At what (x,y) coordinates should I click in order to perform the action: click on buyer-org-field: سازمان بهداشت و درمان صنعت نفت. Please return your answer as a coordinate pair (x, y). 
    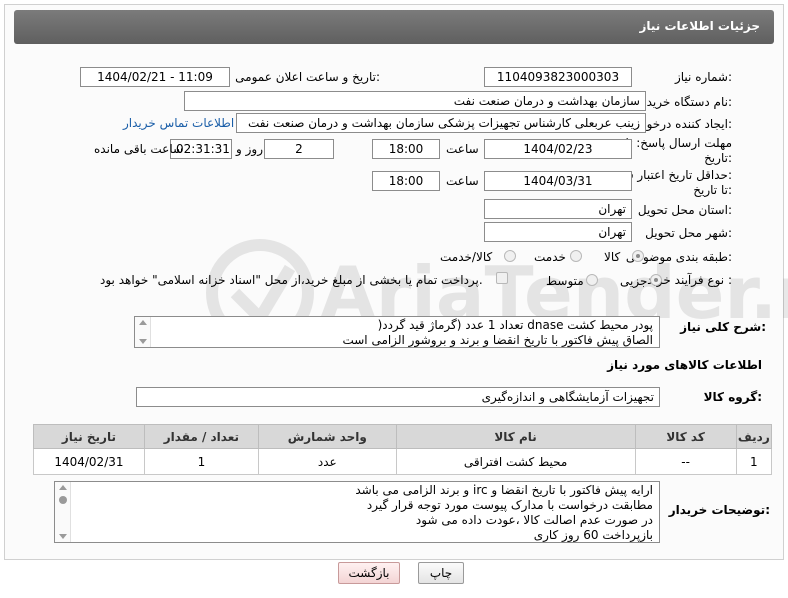
    Looking at the image, I should click on (415, 101).